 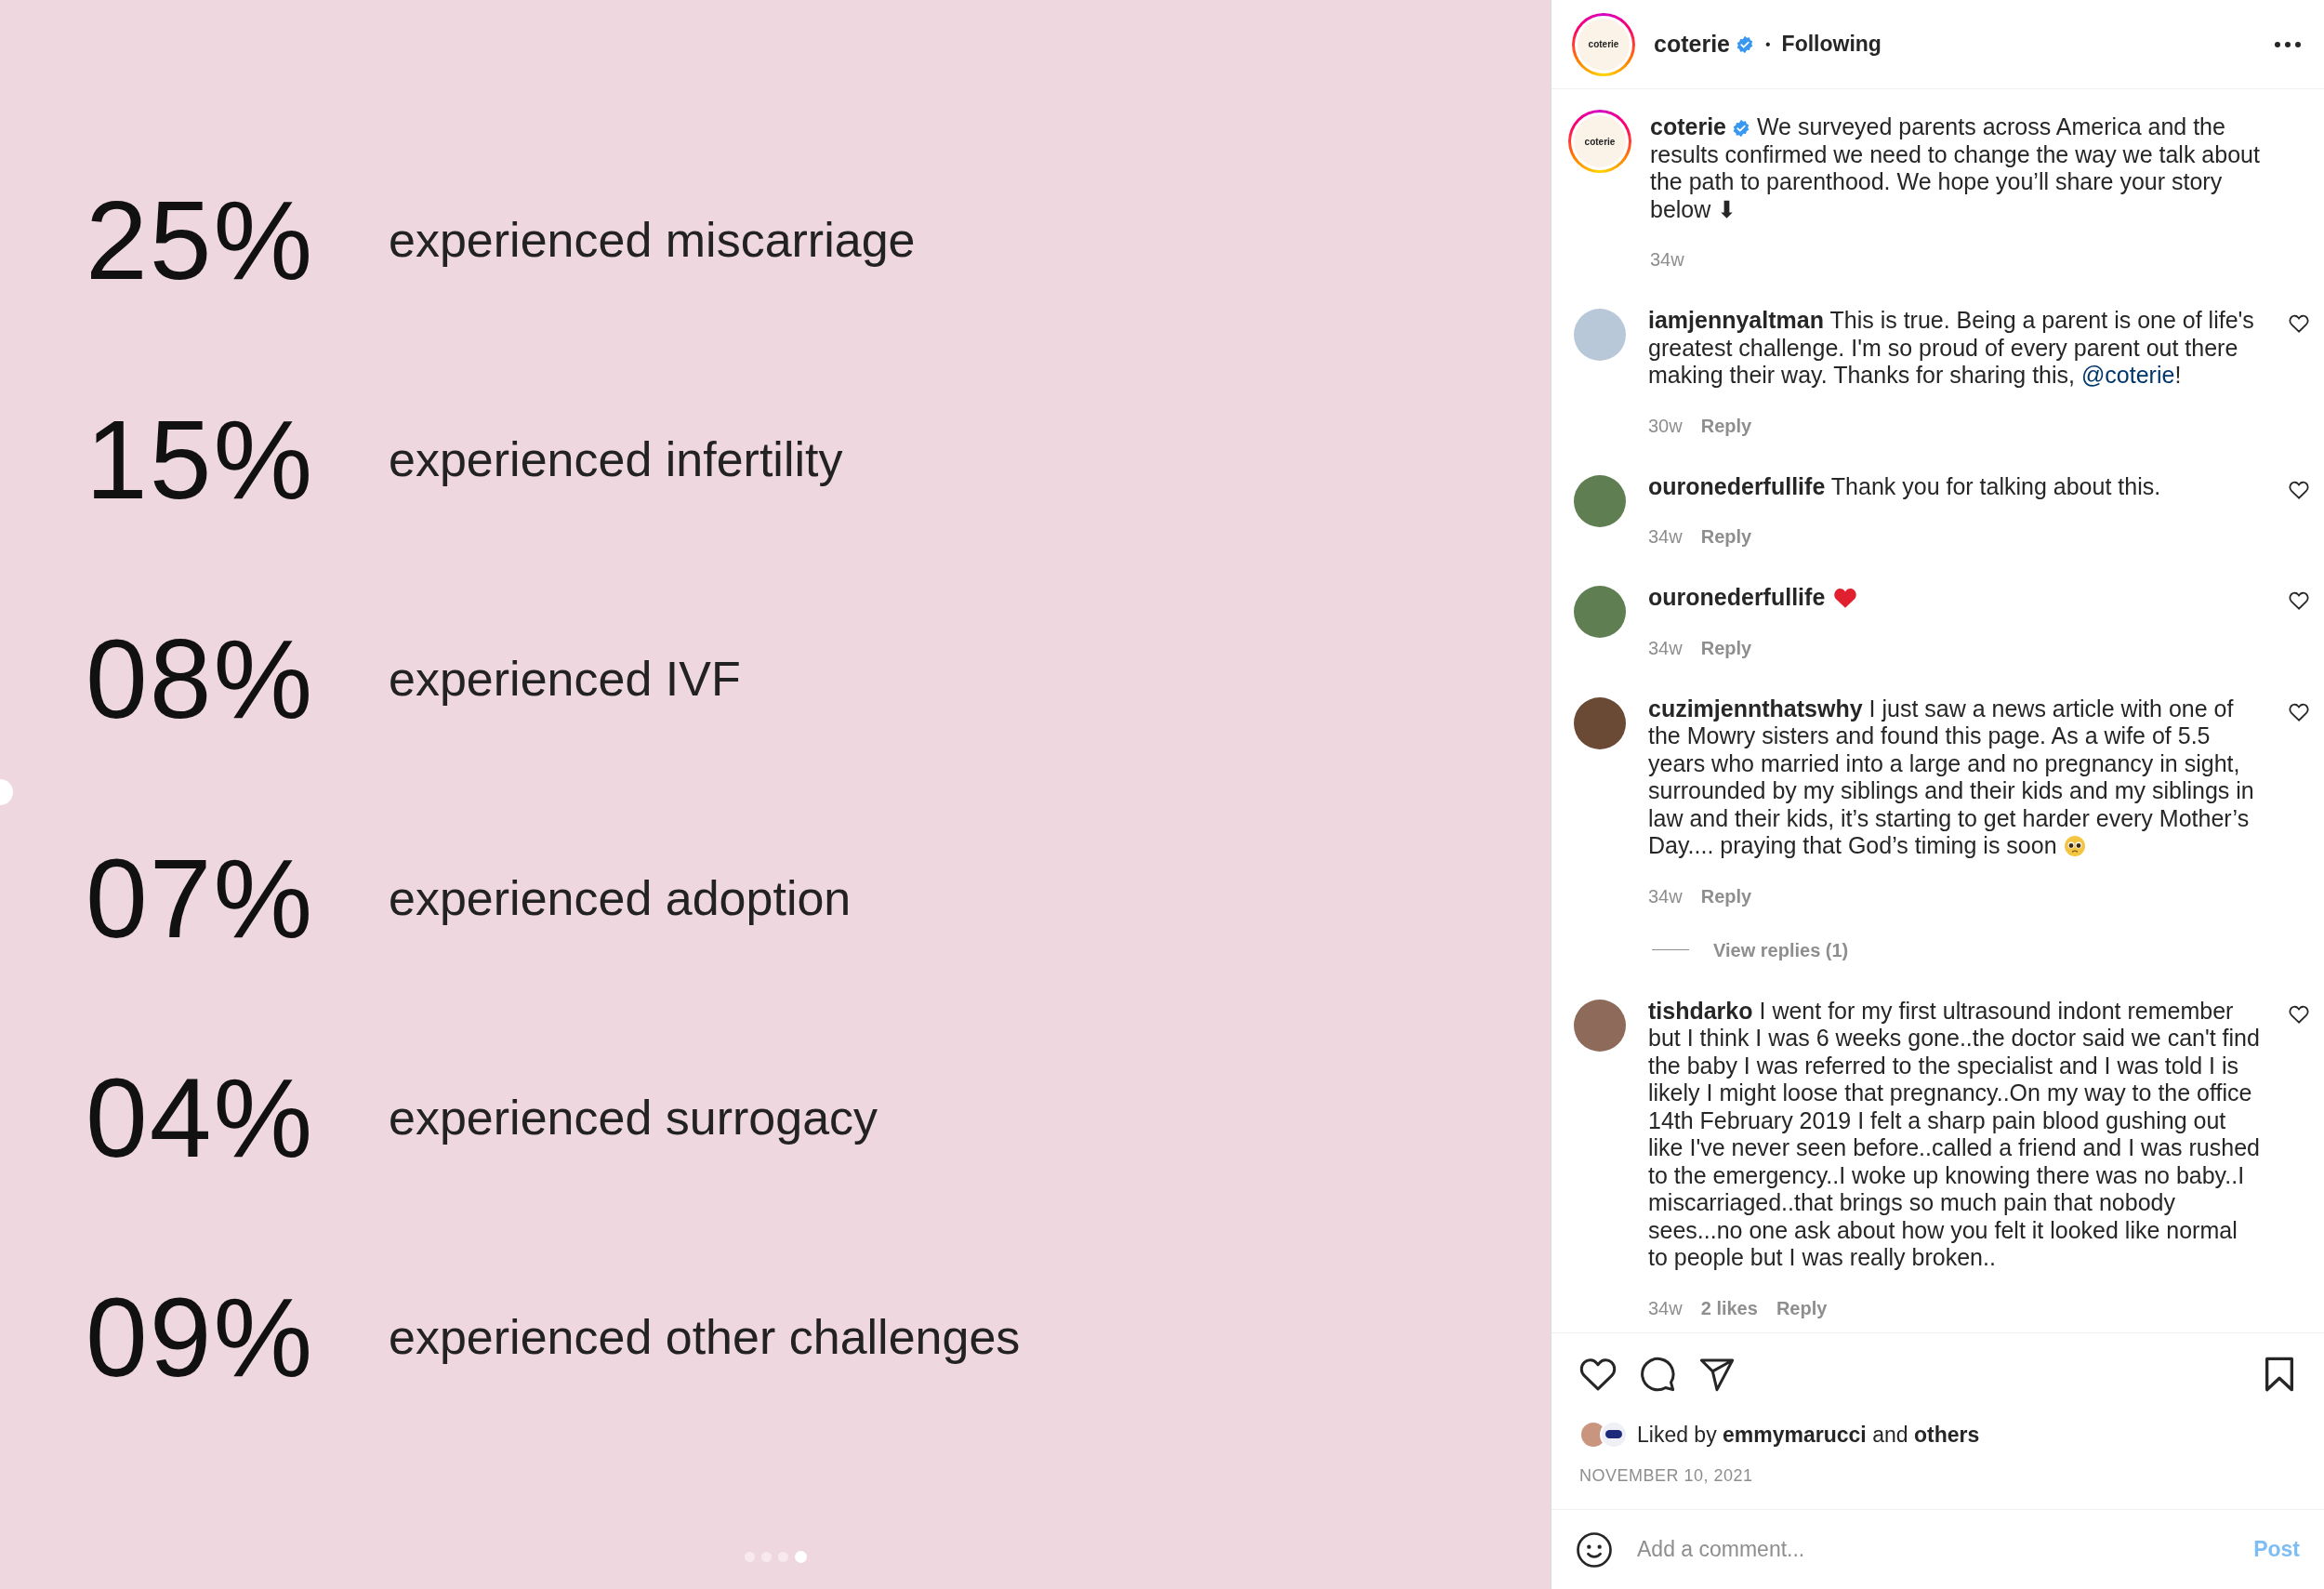 I want to click on stat-label: experienced surrogacy, so click(x=633, y=1118).